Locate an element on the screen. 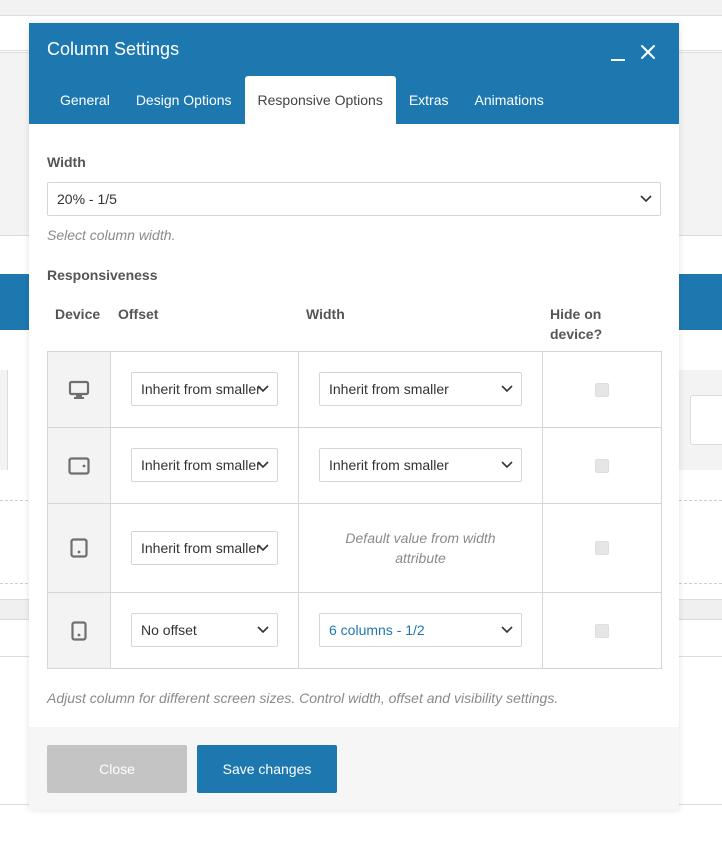 The width and height of the screenshot is (722, 845). tab-design-options: Design Options is located at coordinates (184, 100).